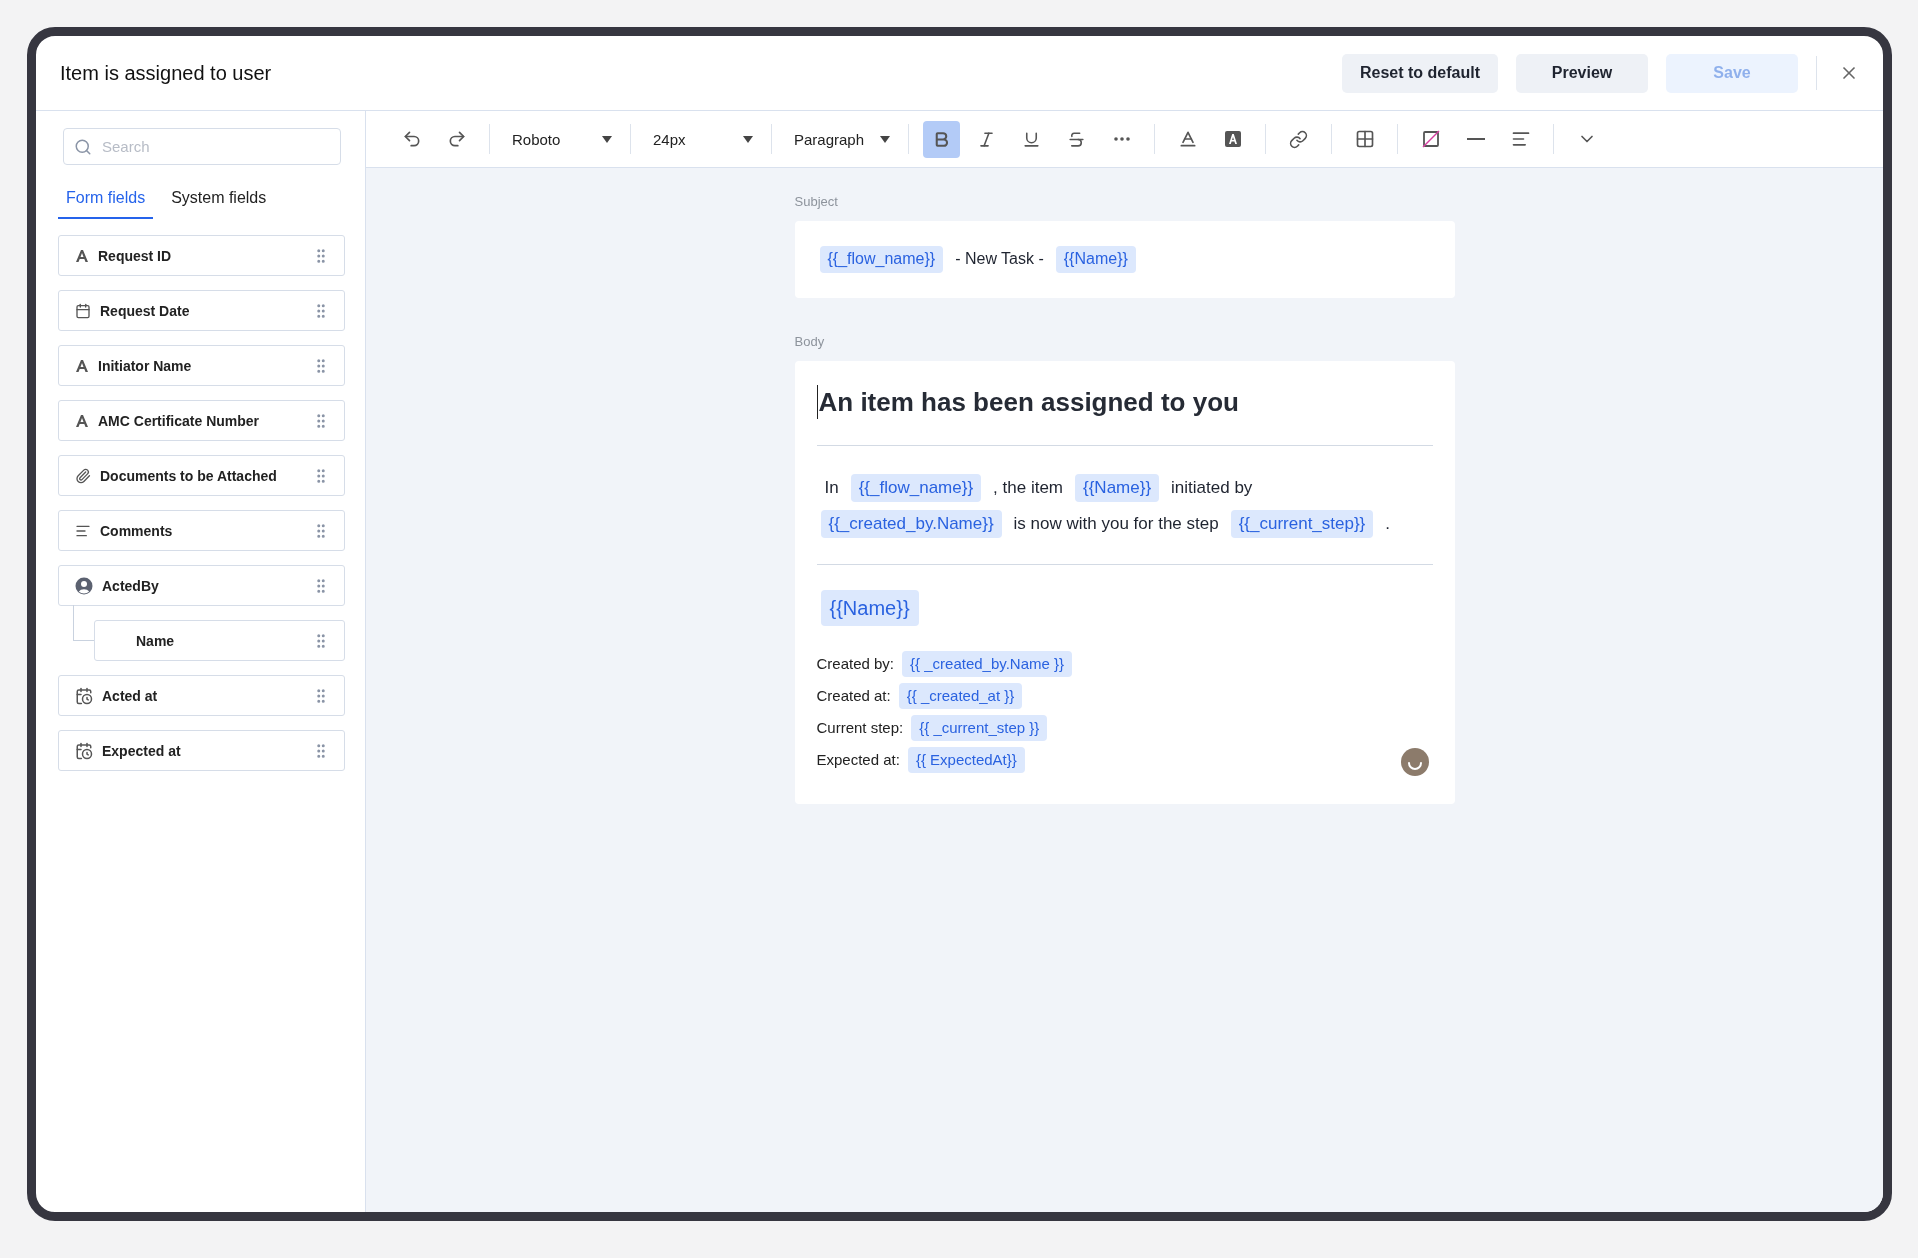 This screenshot has width=1918, height=1258. I want to click on ellipsis-icon, so click(1121, 139).